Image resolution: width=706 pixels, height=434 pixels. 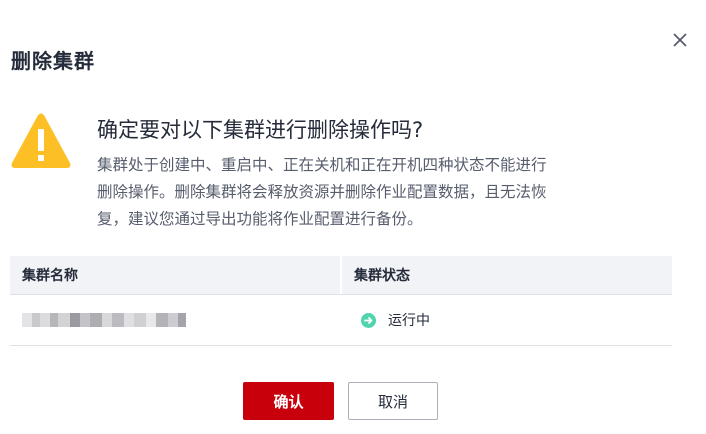 What do you see at coordinates (341, 320) in the screenshot?
I see `table-row: 运行中` at bounding box center [341, 320].